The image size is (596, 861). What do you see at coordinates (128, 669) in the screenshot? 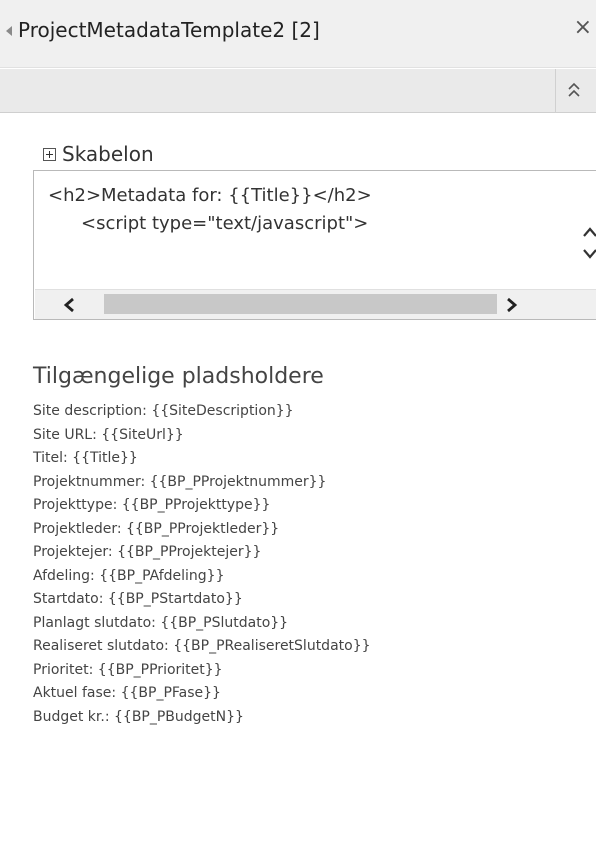
I see `list-item: Prioritet: {{BP_PPrioritet}}` at bounding box center [128, 669].